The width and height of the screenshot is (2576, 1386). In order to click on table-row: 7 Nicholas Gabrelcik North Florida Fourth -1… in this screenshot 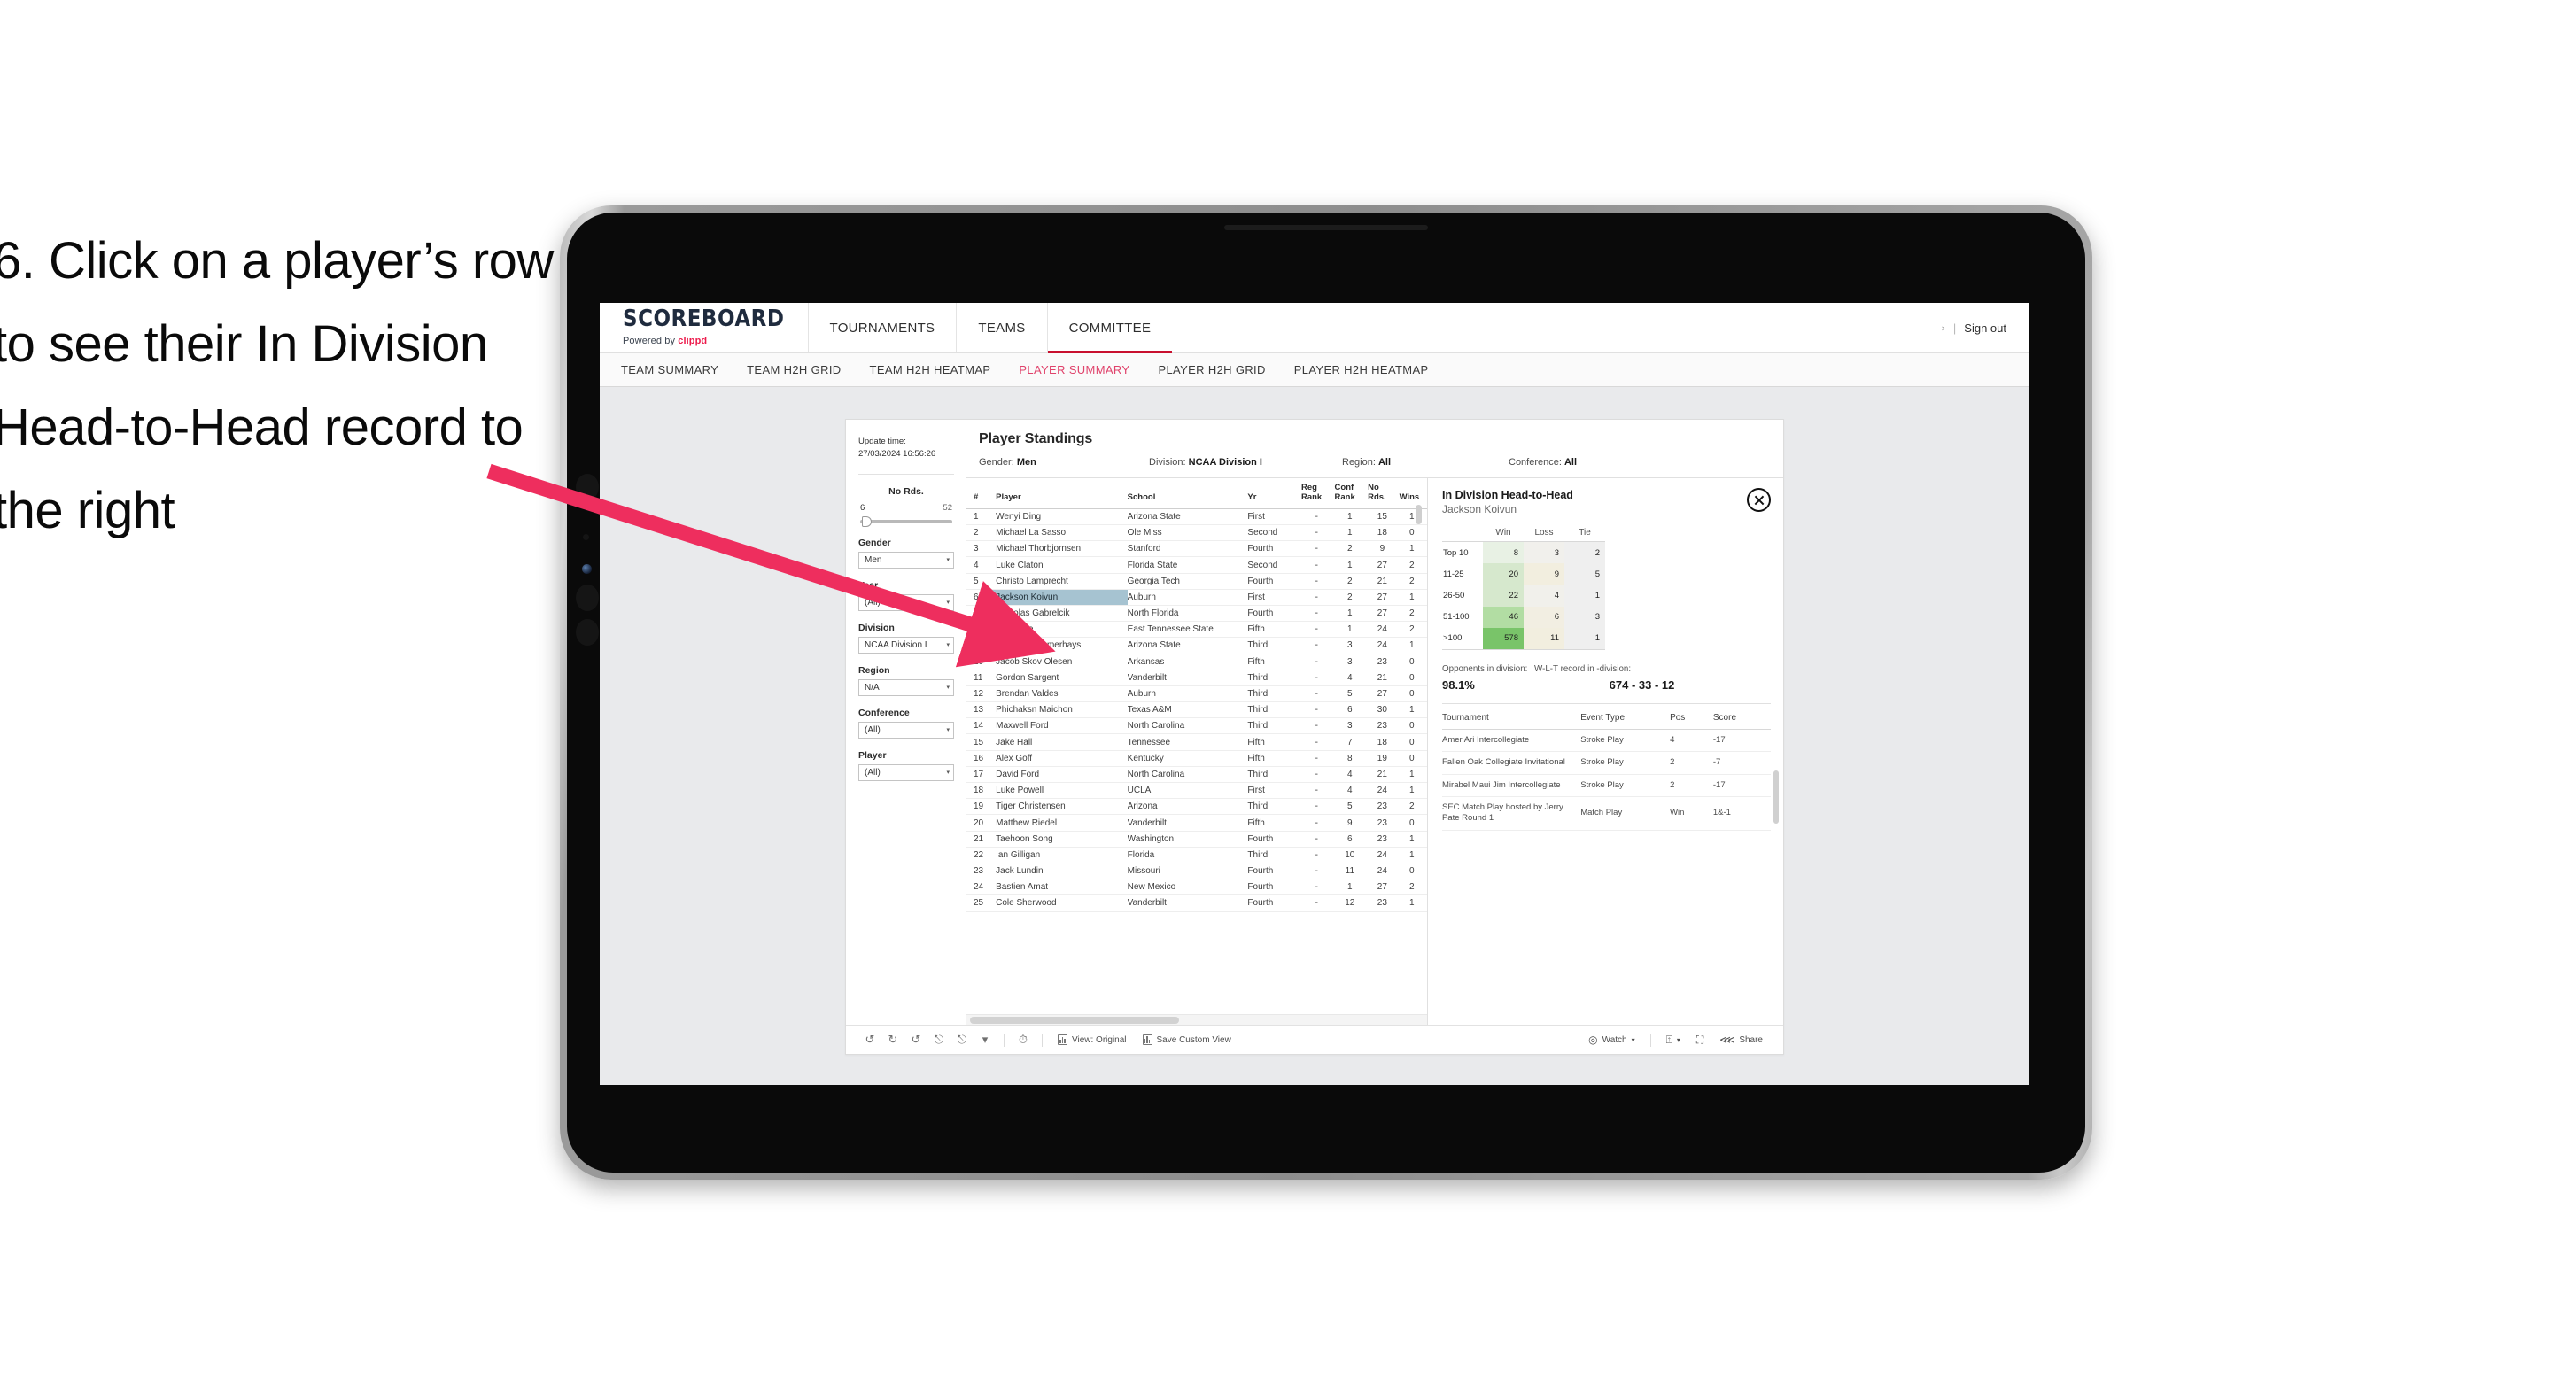, I will do `click(1196, 614)`.